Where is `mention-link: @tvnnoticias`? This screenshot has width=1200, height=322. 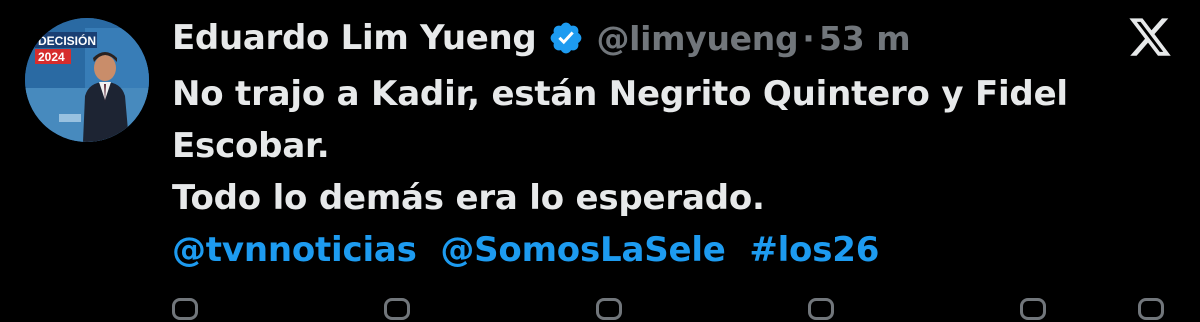
mention-link: @tvnnoticias is located at coordinates (294, 250).